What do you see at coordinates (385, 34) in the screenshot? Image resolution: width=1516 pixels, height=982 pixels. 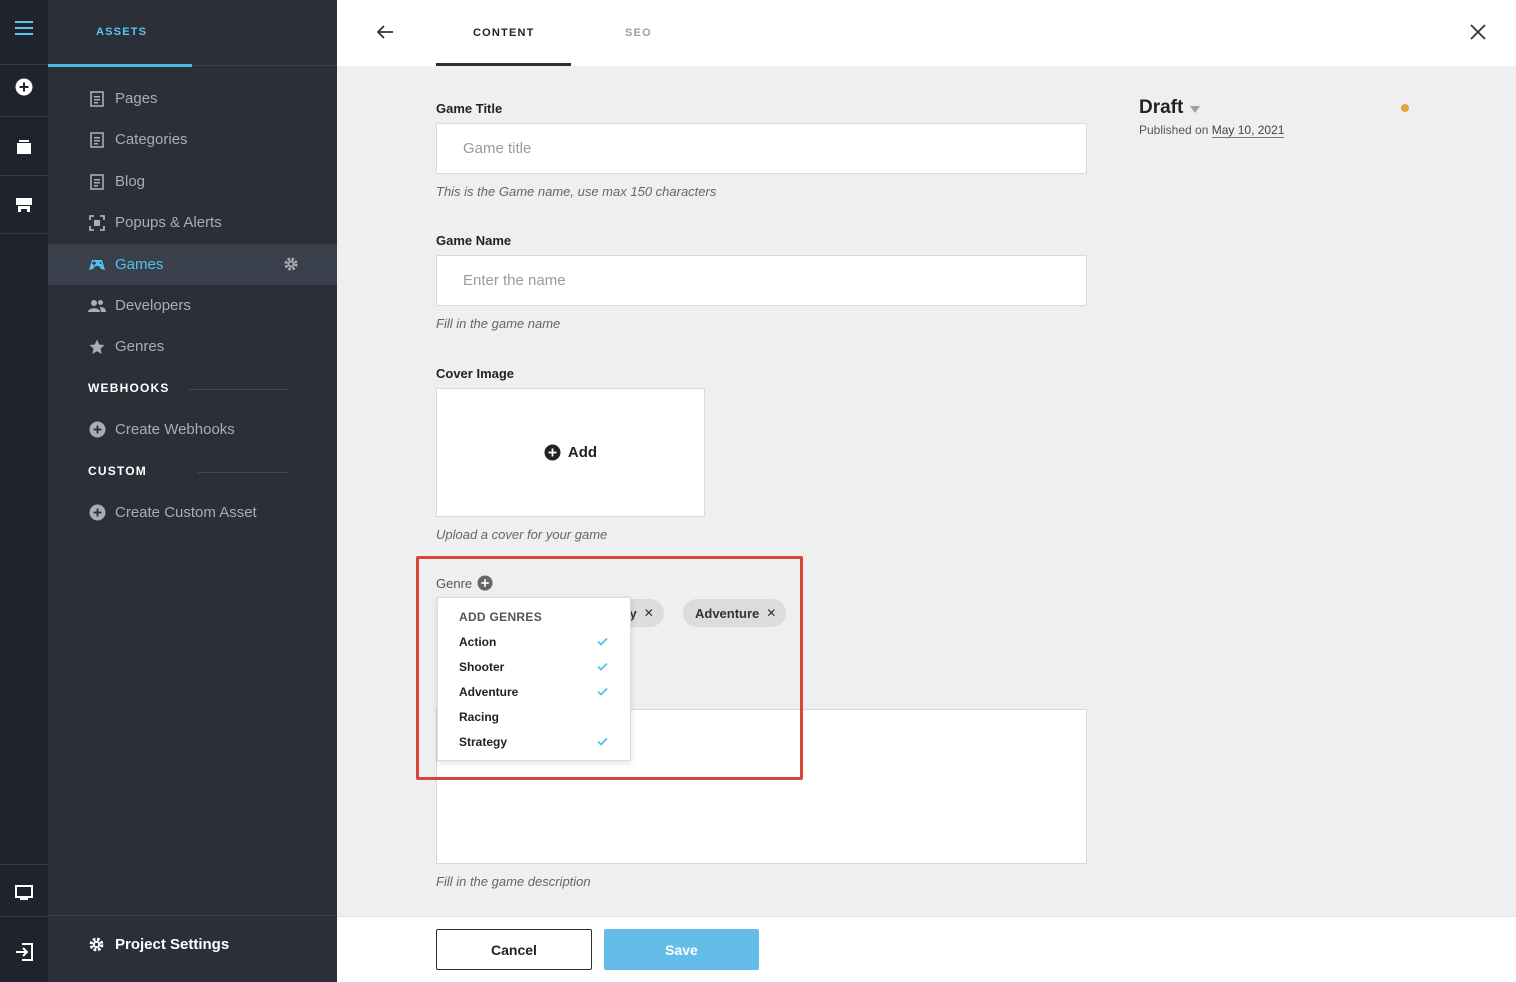 I see `back-arrow-icon` at bounding box center [385, 34].